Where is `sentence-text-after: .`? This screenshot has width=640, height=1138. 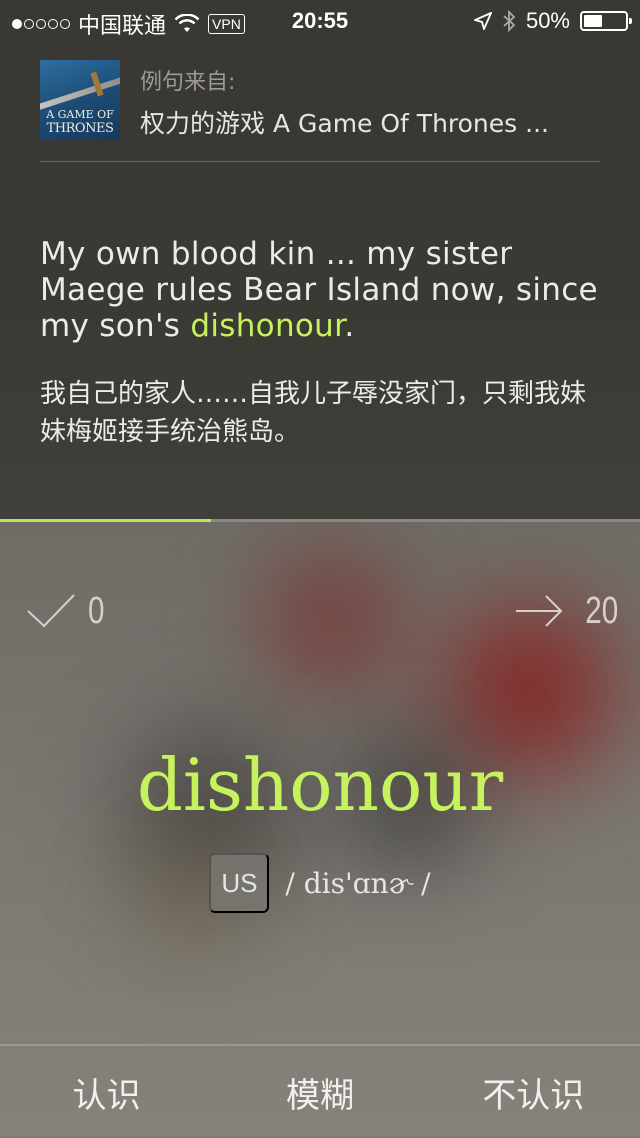 sentence-text-after: . is located at coordinates (349, 326).